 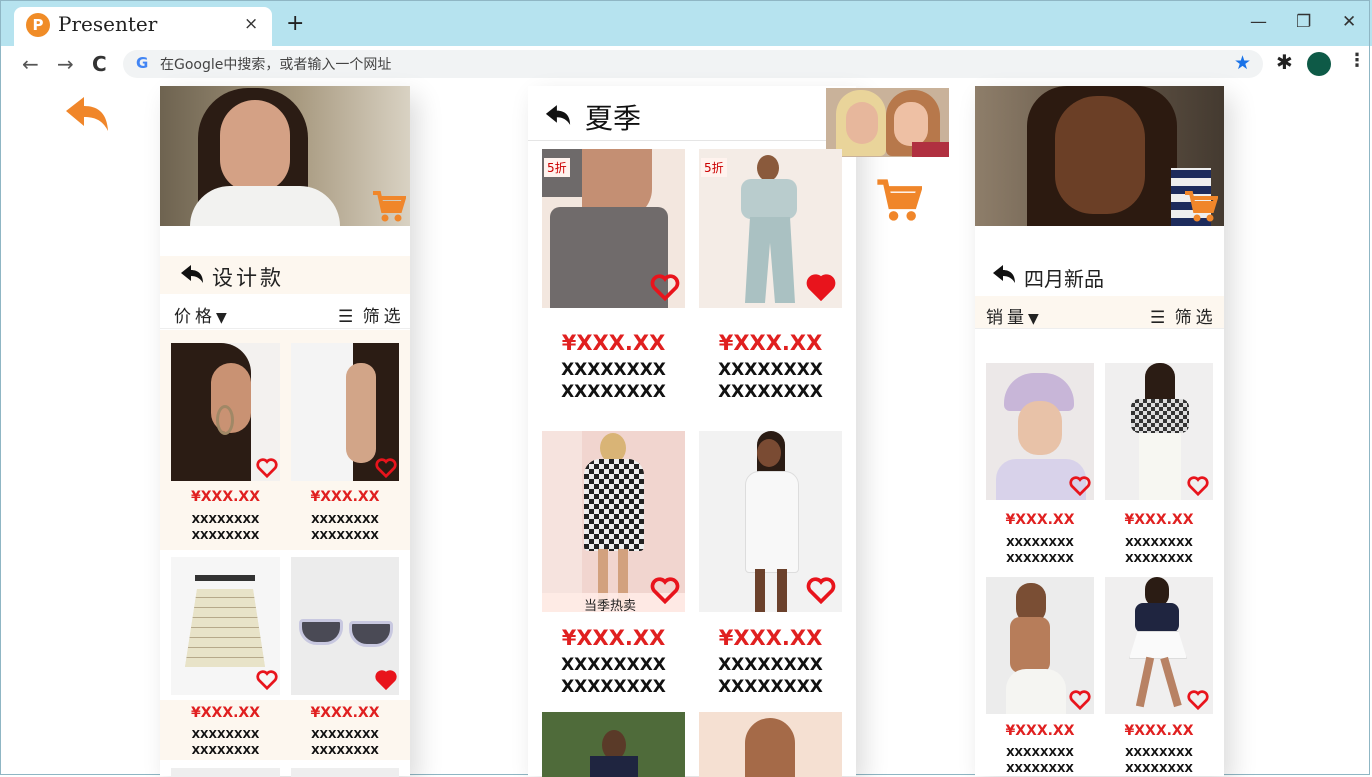 What do you see at coordinates (192, 276) in the screenshot?
I see `left-header-back-icon` at bounding box center [192, 276].